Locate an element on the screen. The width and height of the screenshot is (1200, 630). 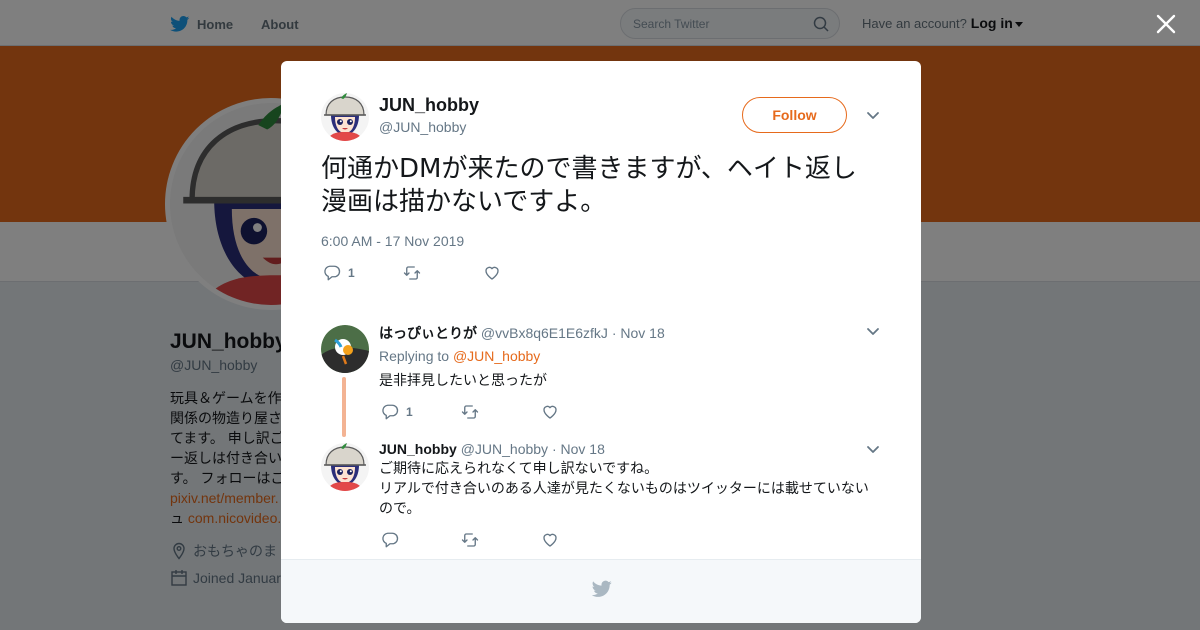
replying-to-mention: @JUN_hobby is located at coordinates (496, 356).